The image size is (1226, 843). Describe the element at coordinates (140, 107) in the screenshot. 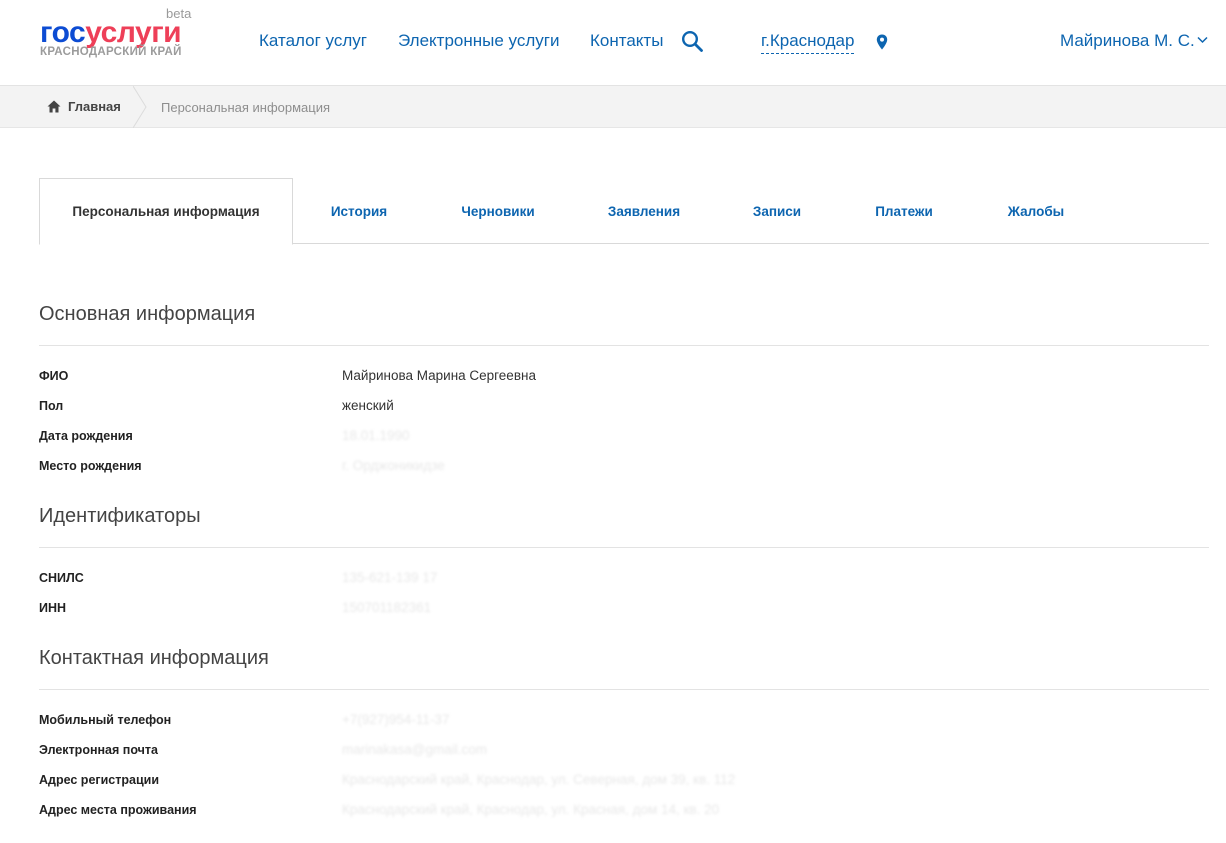

I see `breadcrumb-separator` at that location.